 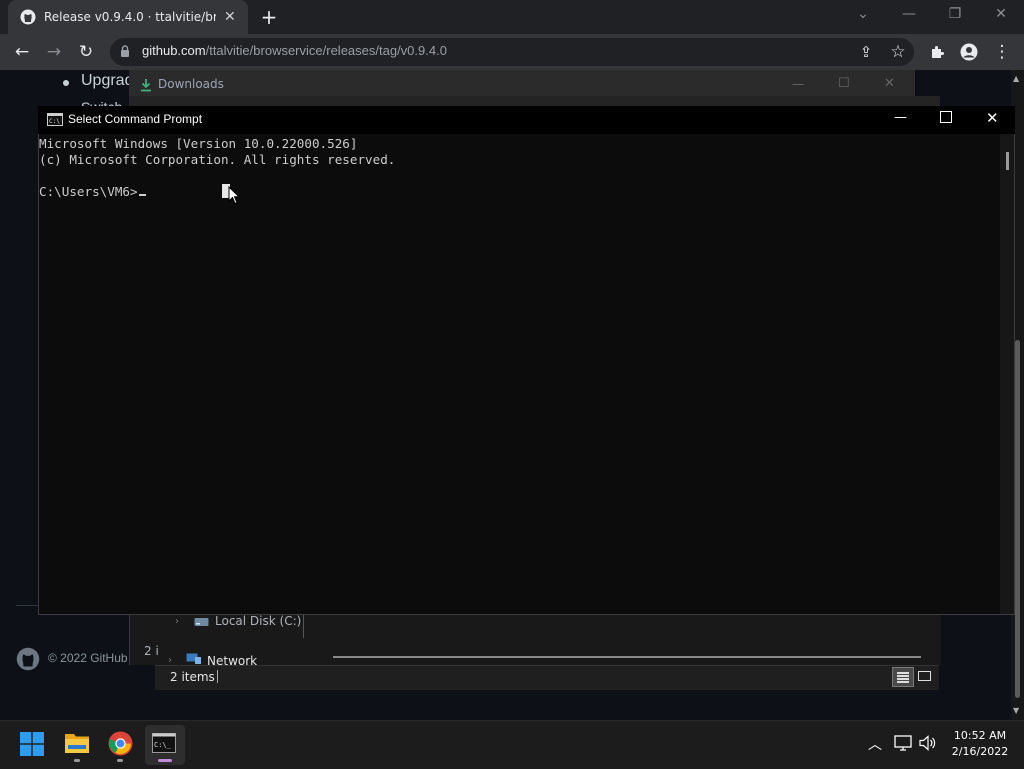 I want to click on profile-icon, so click(x=969, y=52).